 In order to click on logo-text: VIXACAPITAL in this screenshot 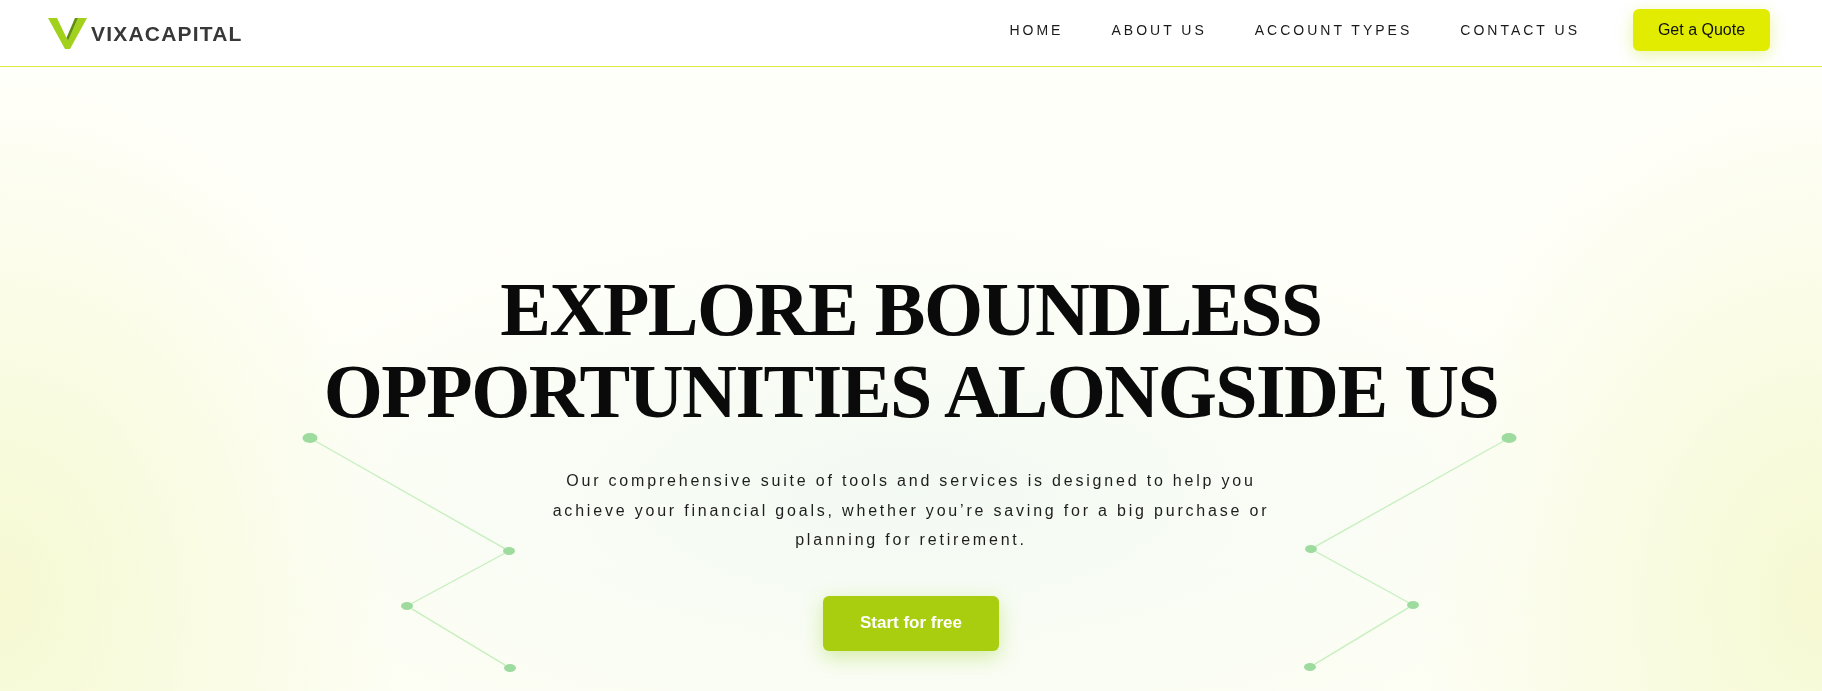, I will do `click(167, 33)`.